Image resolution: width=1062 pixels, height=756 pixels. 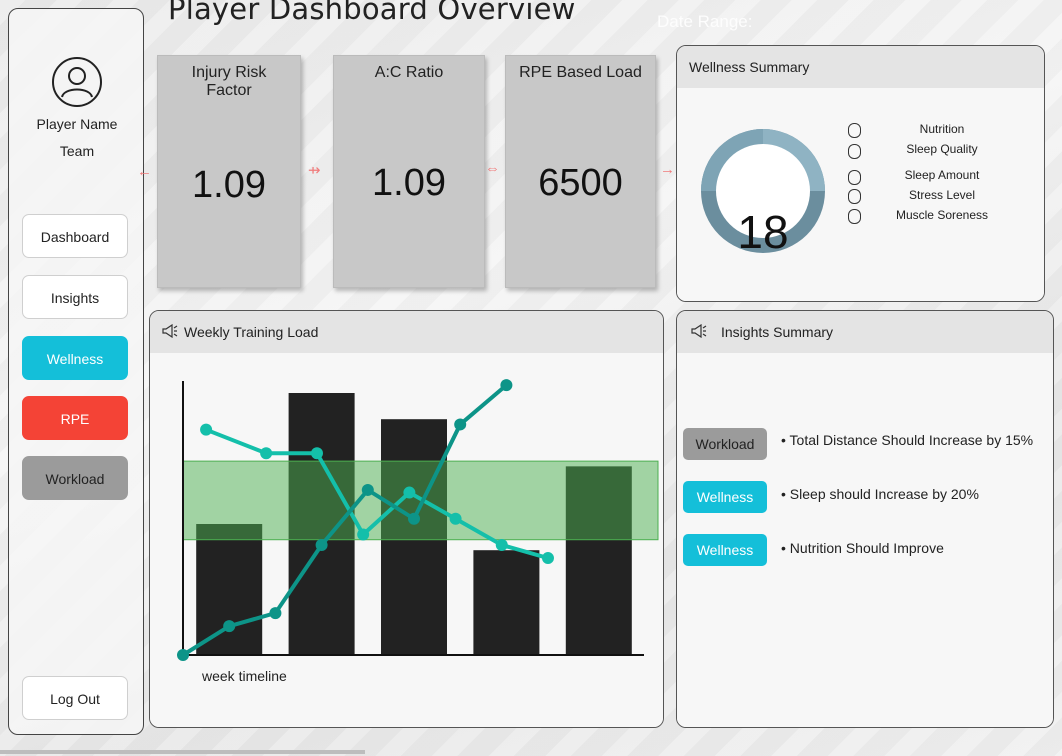 I want to click on wellness-summary-header: Wellness Summary, so click(x=860, y=67).